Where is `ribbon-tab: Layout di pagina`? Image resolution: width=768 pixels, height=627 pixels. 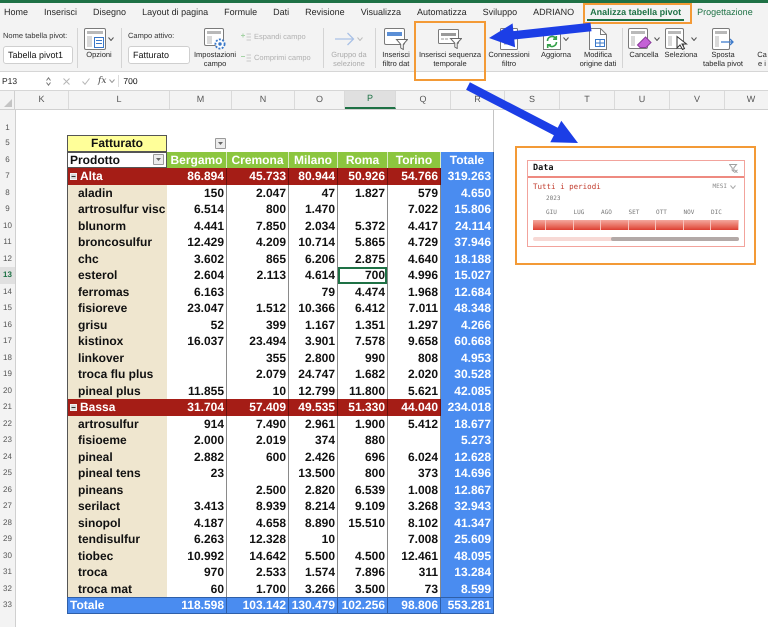
ribbon-tab: Layout di pagina is located at coordinates (175, 13).